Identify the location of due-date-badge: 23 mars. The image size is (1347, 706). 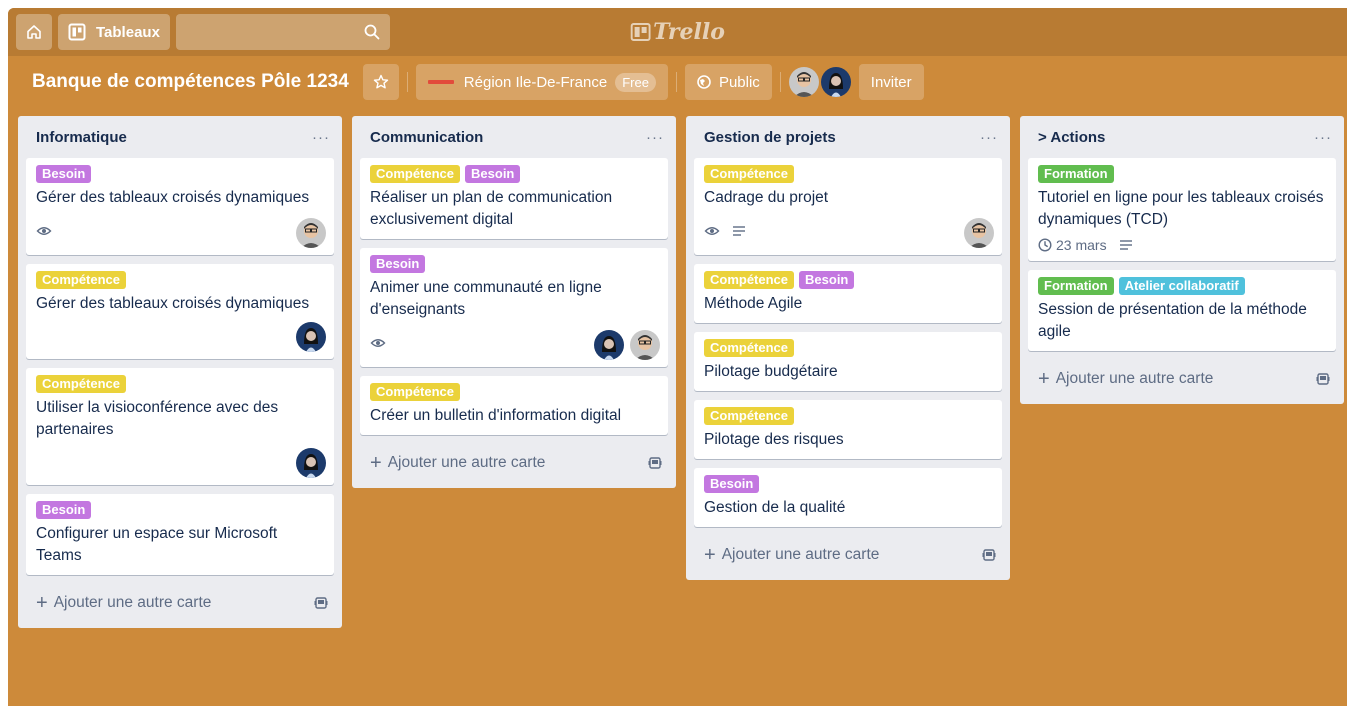
(1072, 245).